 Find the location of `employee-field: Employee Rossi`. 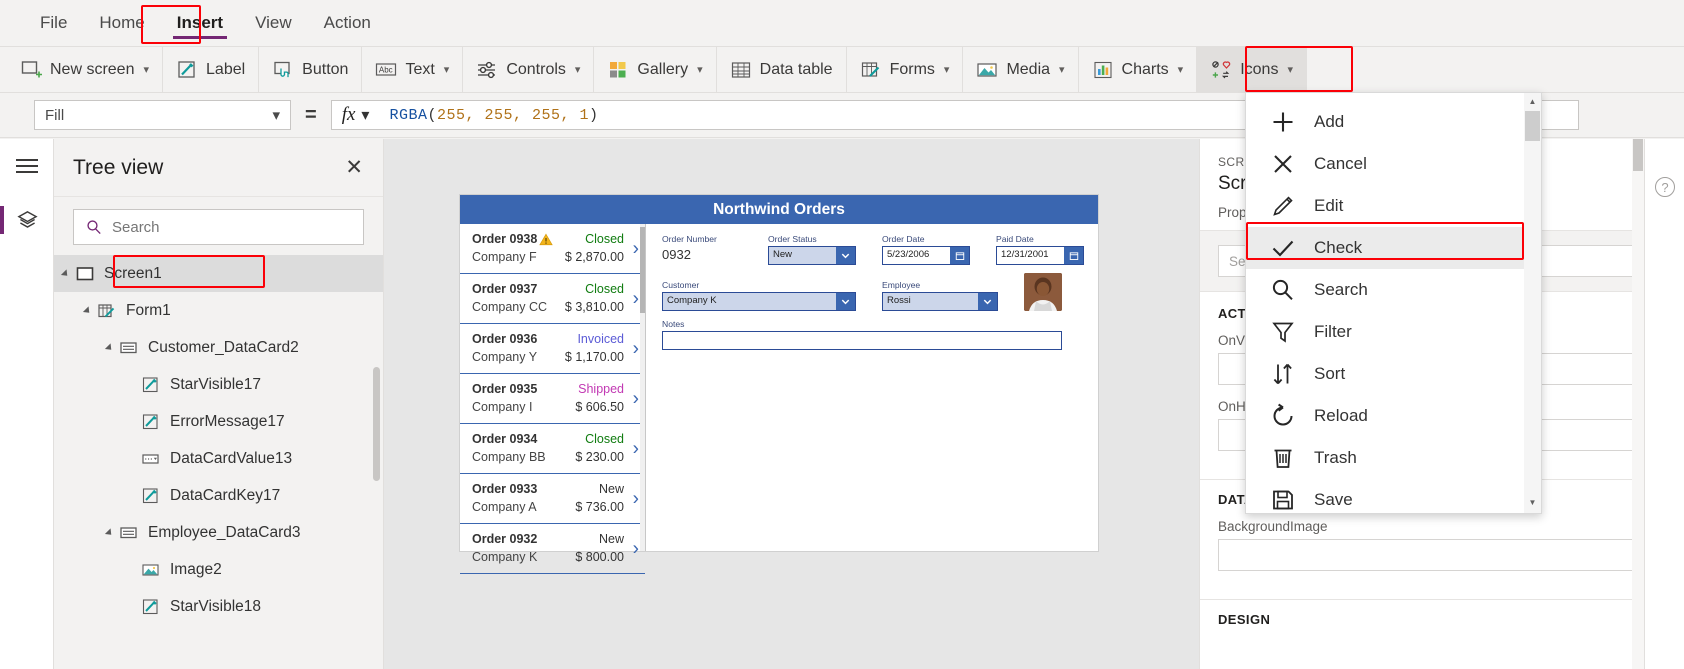

employee-field: Employee Rossi is located at coordinates (940, 295).